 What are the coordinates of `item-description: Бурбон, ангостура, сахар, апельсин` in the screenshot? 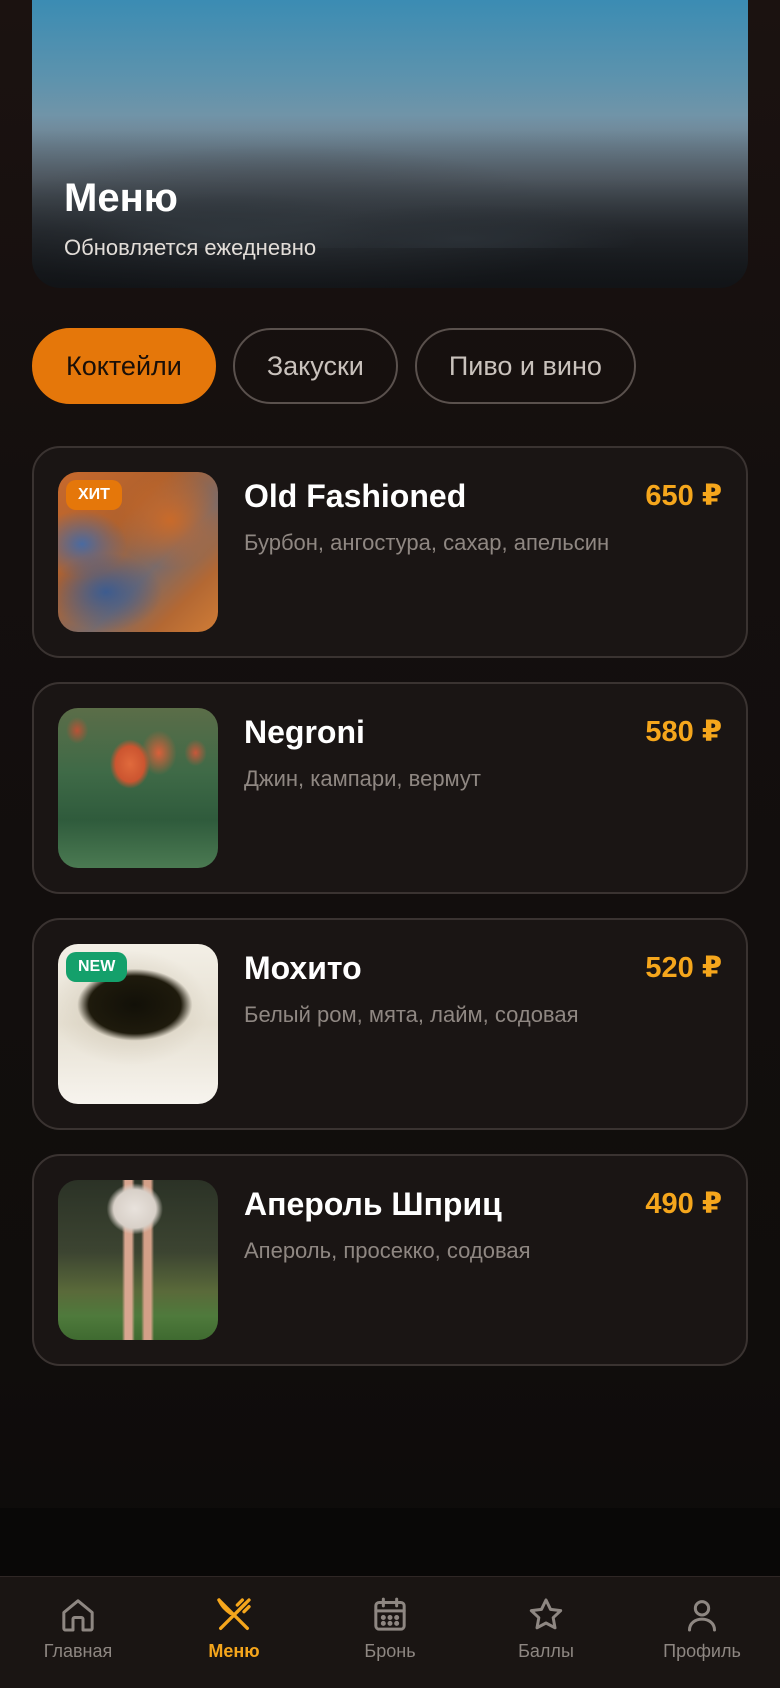 It's located at (427, 542).